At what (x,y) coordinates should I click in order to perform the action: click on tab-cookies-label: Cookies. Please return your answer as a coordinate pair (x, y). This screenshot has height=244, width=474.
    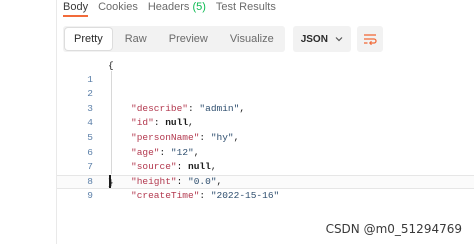
    Looking at the image, I should click on (118, 7).